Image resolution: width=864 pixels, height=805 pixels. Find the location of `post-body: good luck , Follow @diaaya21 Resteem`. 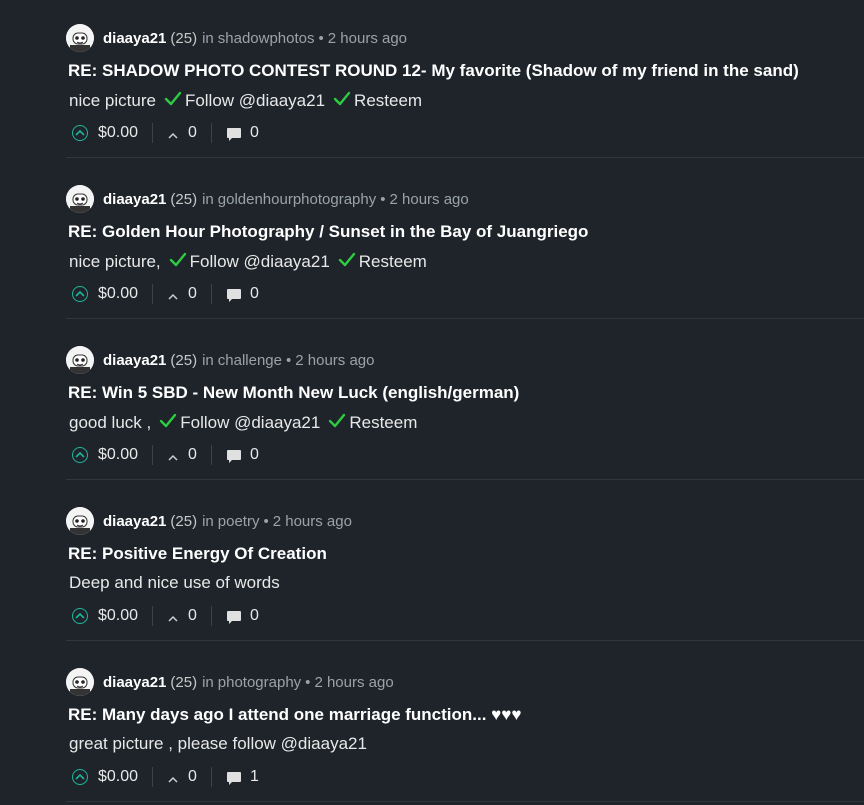

post-body: good luck , Follow @diaaya21 Resteem is located at coordinates (243, 422).